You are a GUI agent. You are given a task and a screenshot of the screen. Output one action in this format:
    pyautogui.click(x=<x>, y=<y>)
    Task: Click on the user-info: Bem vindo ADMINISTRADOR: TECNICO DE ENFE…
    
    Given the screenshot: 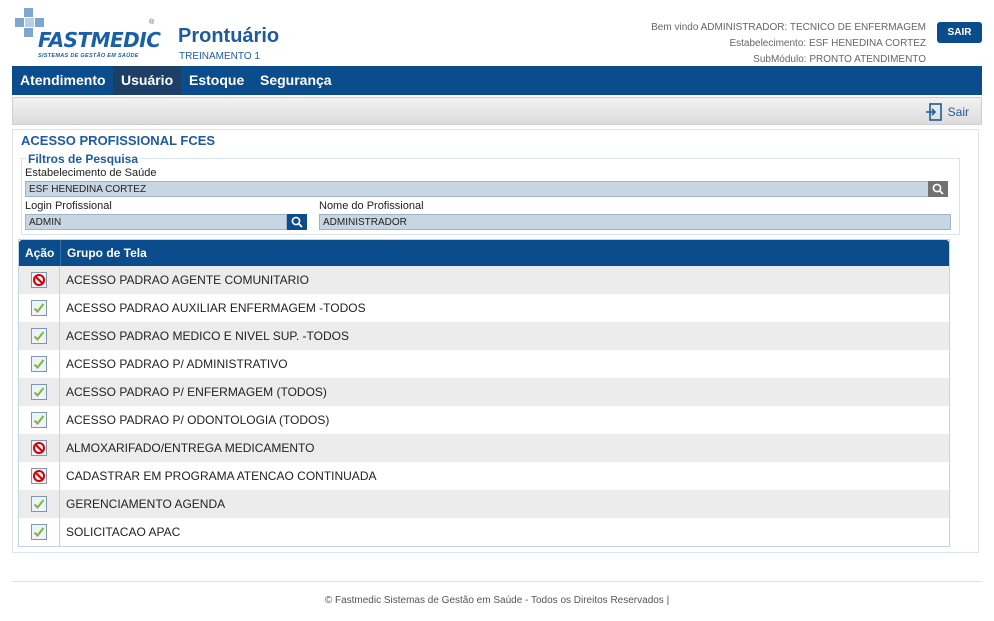 What is the action you would take?
    pyautogui.click(x=788, y=44)
    